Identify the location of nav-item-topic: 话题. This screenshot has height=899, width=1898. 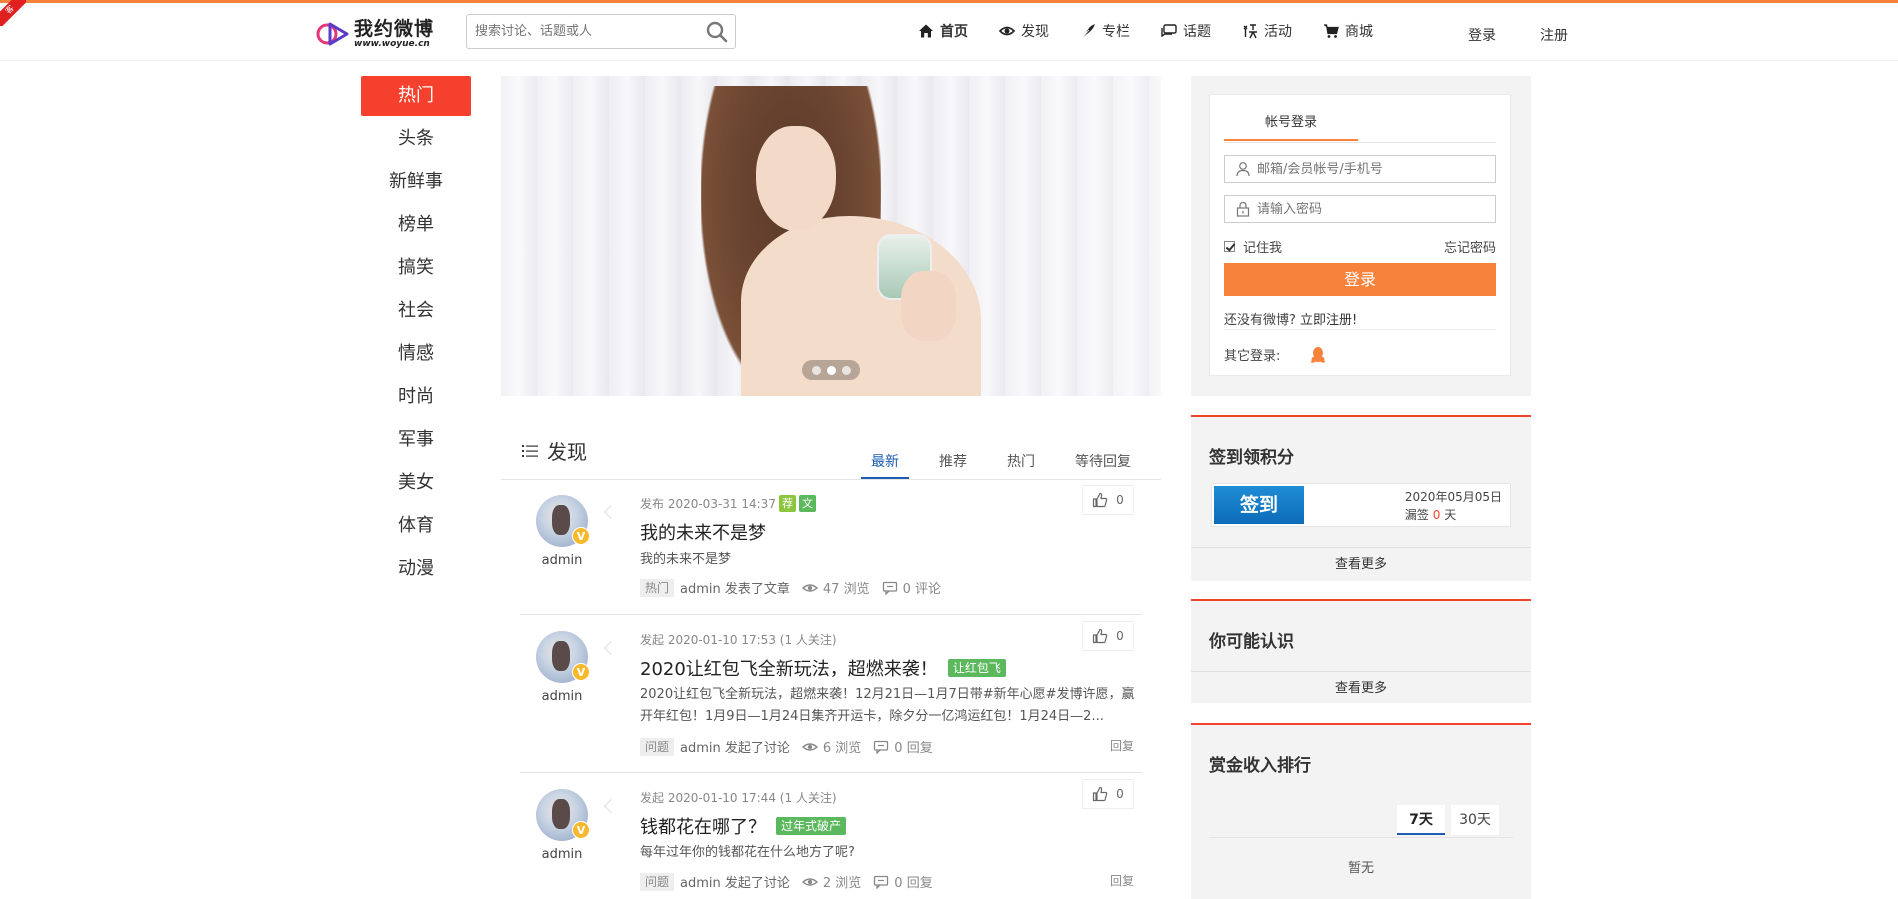
(1186, 31).